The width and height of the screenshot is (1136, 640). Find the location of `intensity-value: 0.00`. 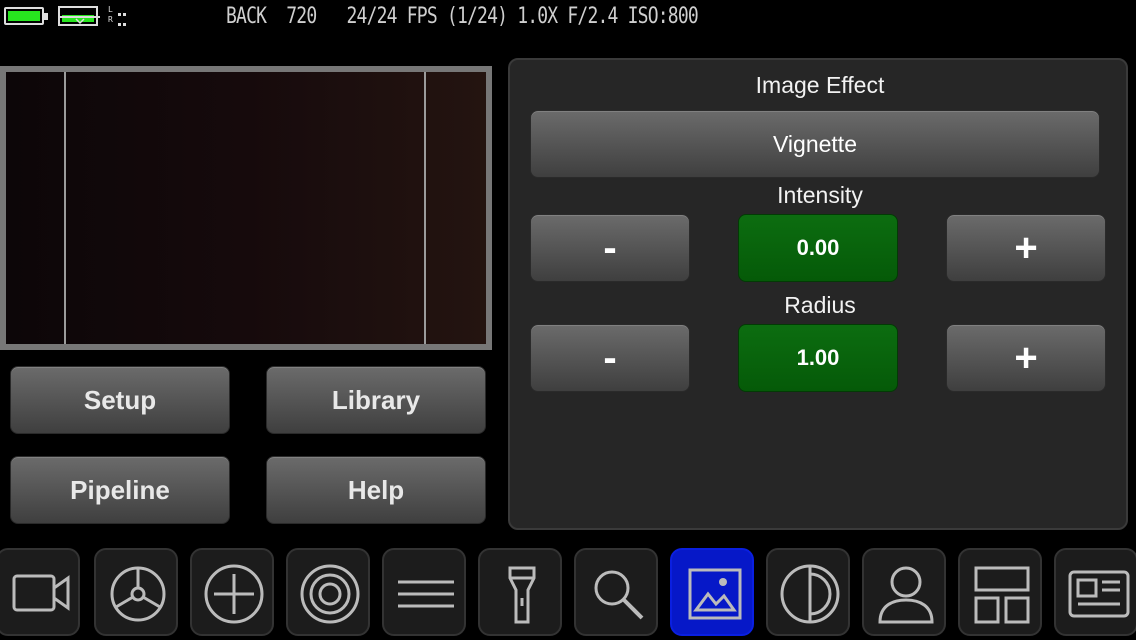

intensity-value: 0.00 is located at coordinates (818, 248).